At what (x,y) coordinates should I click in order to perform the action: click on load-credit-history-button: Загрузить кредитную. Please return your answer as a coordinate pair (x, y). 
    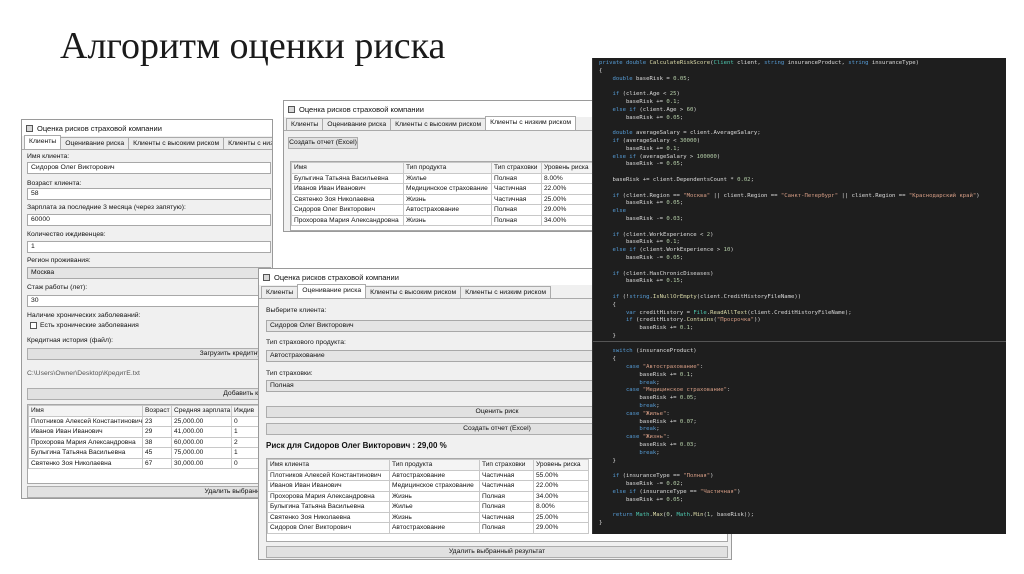
    Looking at the image, I should click on (149, 354).